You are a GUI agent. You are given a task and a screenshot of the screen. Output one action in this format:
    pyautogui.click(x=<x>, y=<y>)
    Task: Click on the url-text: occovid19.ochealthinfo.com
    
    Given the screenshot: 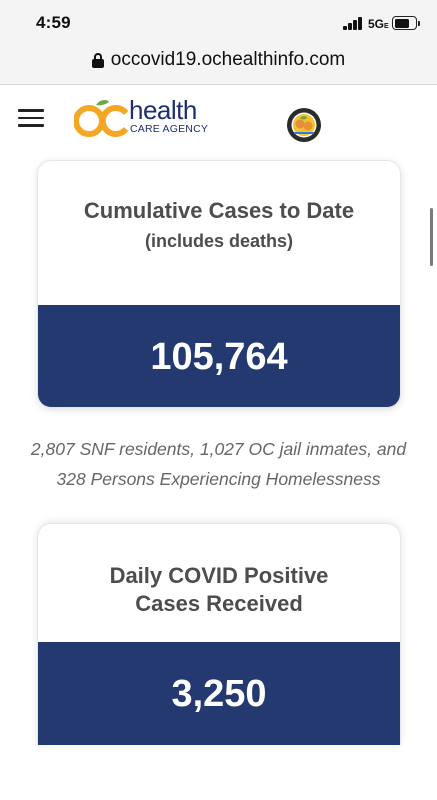 What is the action you would take?
    pyautogui.click(x=228, y=60)
    